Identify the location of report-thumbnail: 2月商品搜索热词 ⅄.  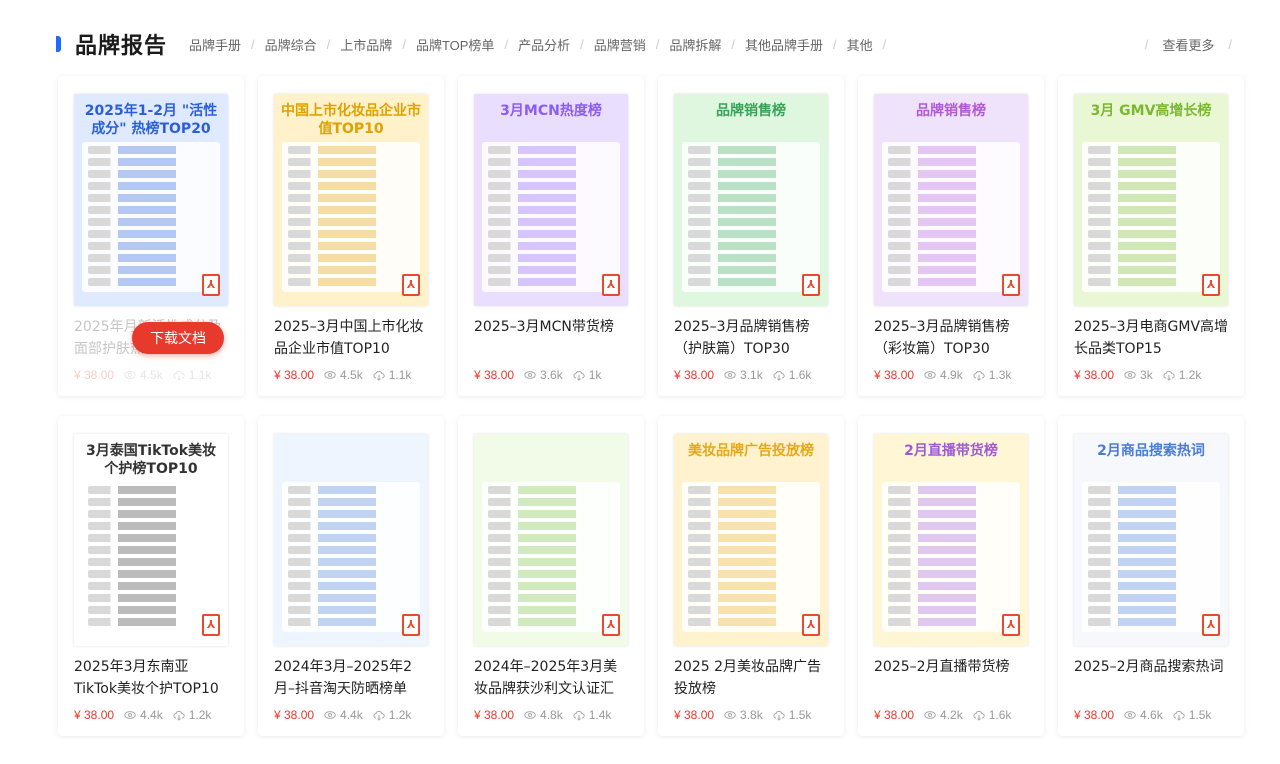
(1151, 540).